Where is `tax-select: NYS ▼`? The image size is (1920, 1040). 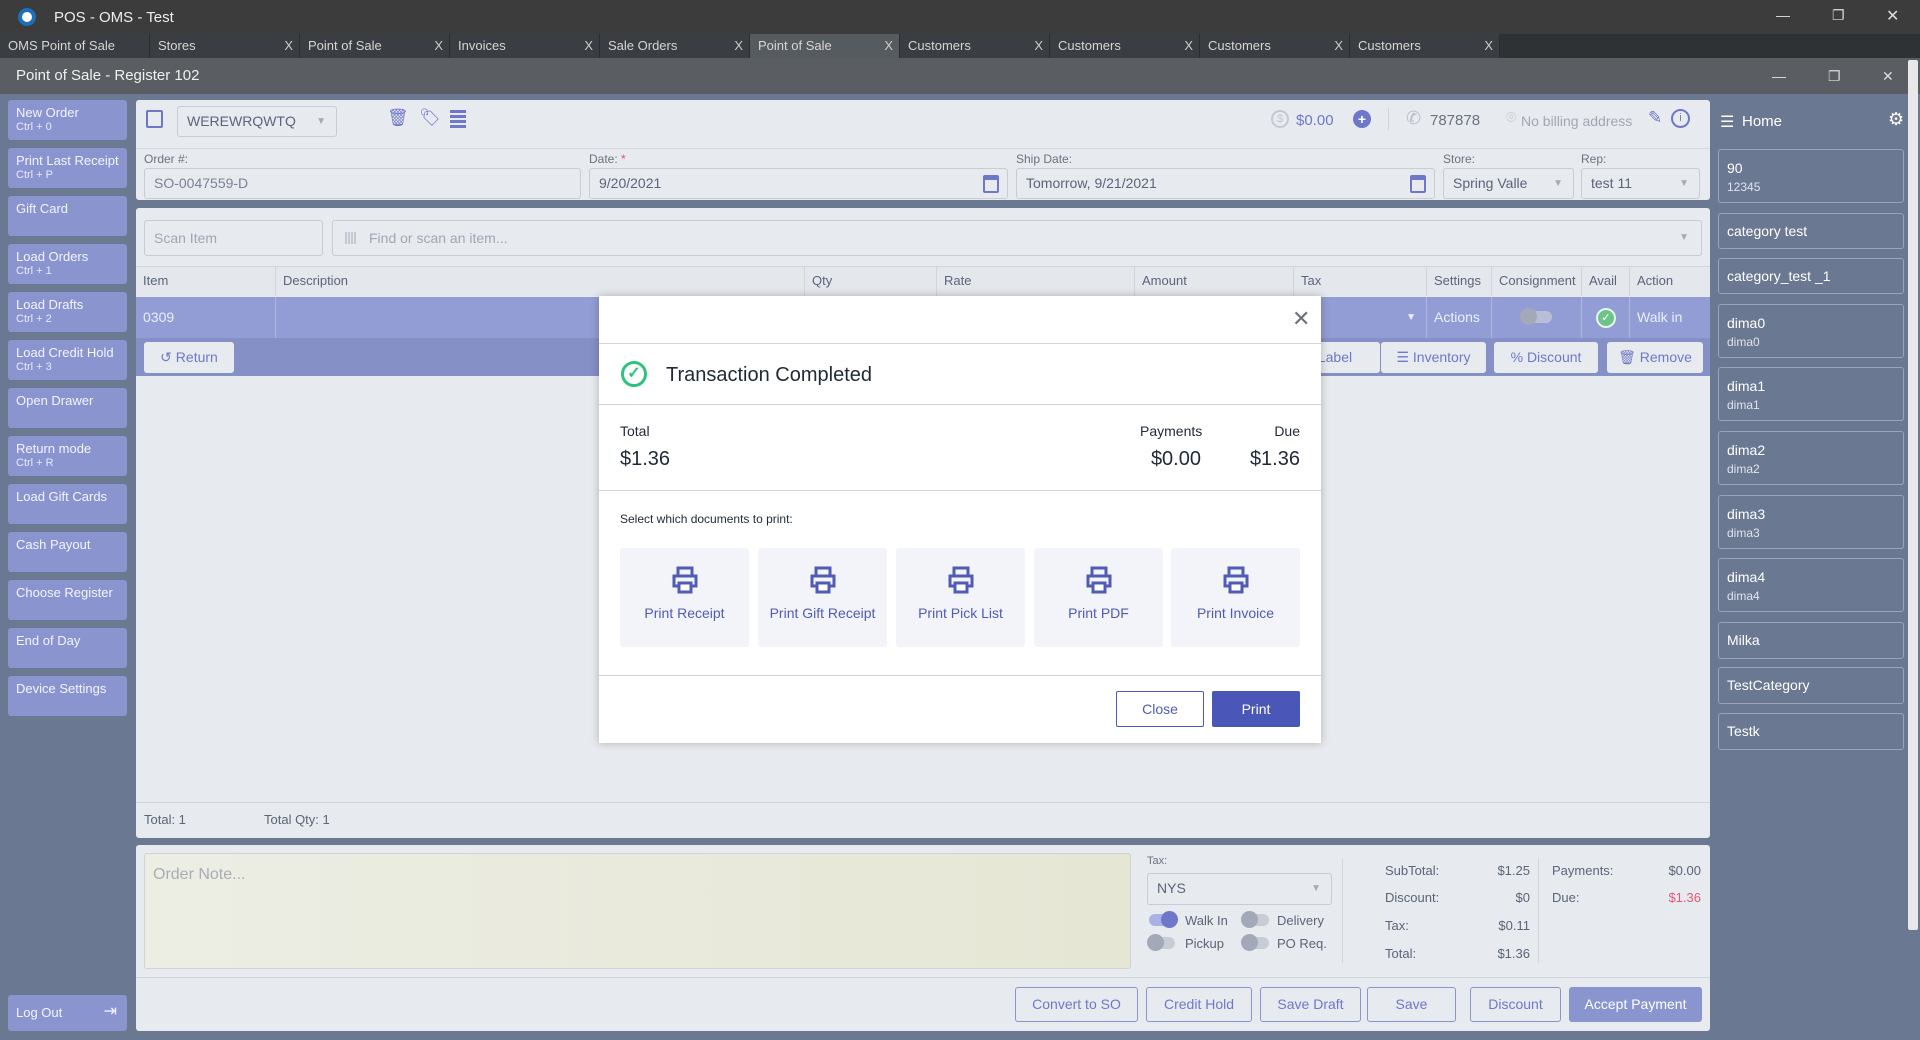
tax-select: NYS ▼ is located at coordinates (1239, 889).